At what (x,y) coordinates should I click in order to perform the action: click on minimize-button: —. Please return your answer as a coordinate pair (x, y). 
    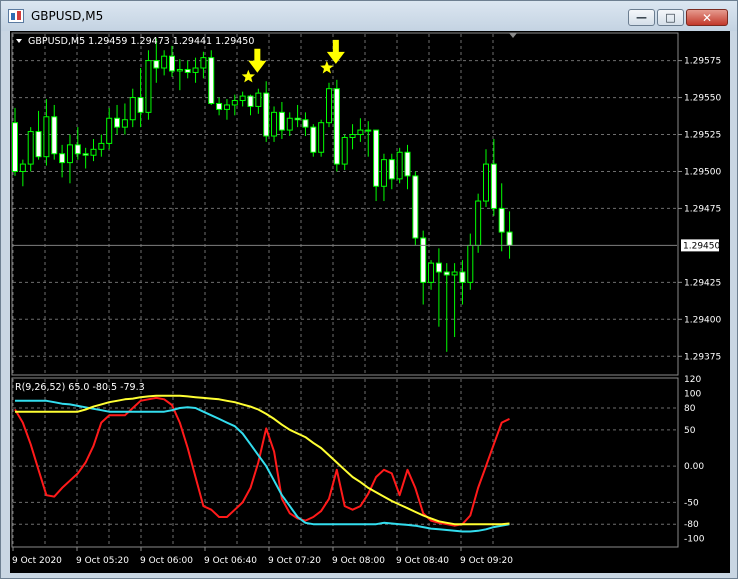
    Looking at the image, I should click on (641, 17).